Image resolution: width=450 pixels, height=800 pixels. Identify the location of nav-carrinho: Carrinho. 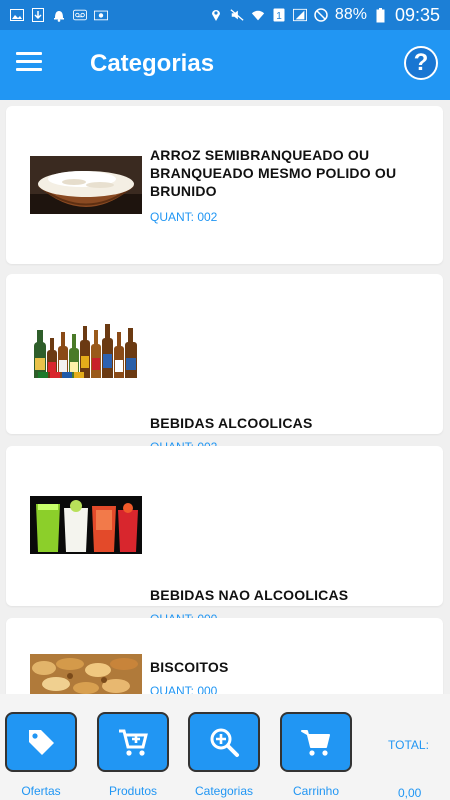
(316, 755).